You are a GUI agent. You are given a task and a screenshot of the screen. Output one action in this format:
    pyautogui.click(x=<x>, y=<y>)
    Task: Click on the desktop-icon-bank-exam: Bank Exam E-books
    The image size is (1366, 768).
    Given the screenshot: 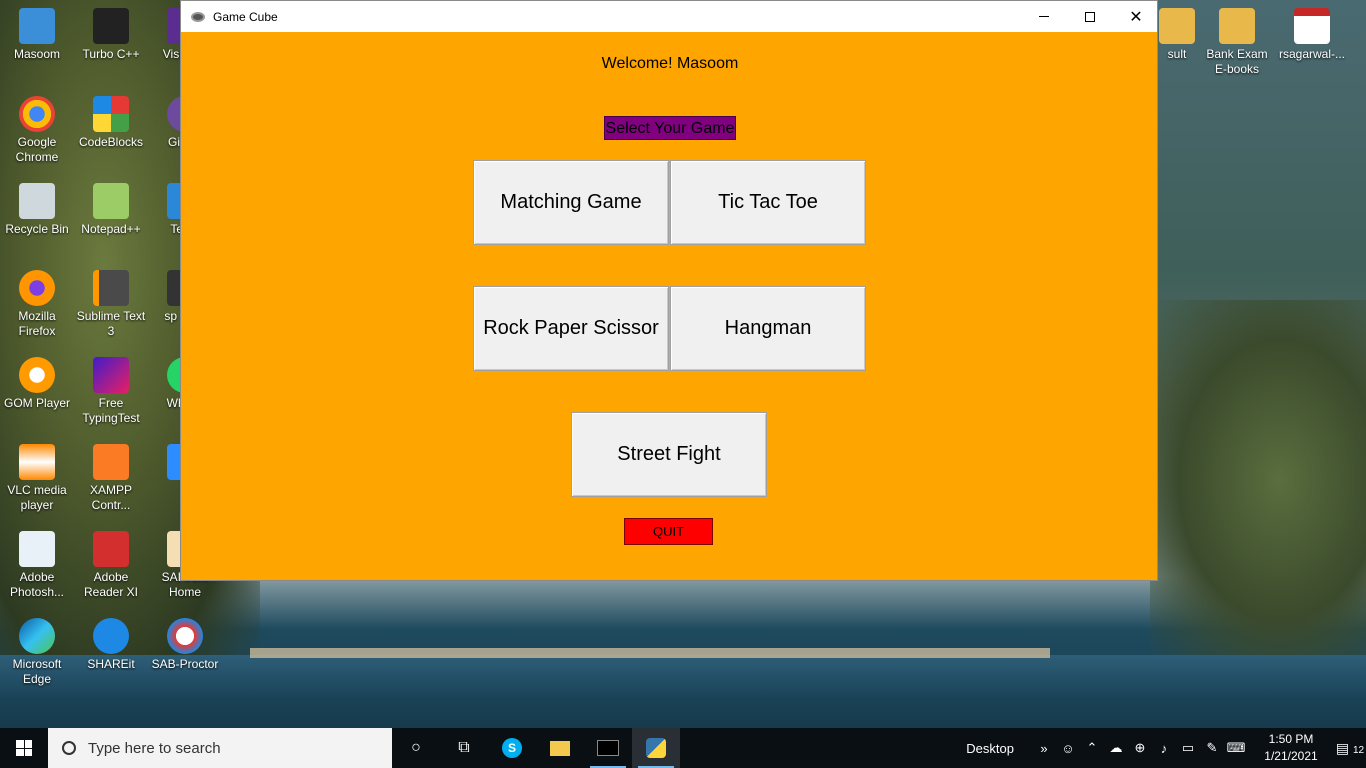 What is the action you would take?
    pyautogui.click(x=1237, y=42)
    